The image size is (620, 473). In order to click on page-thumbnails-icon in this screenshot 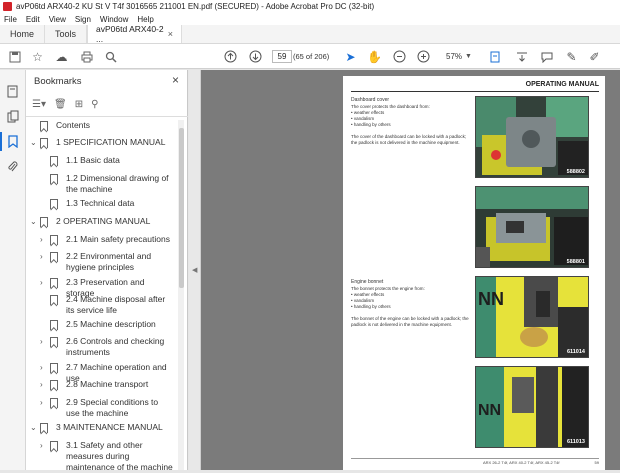, I will do `click(12, 91)`.